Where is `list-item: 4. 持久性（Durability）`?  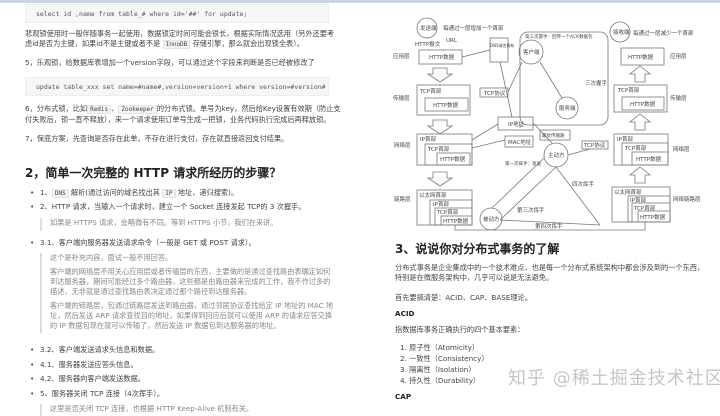
list-item: 4. 持久性（Durability） is located at coordinates (440, 380).